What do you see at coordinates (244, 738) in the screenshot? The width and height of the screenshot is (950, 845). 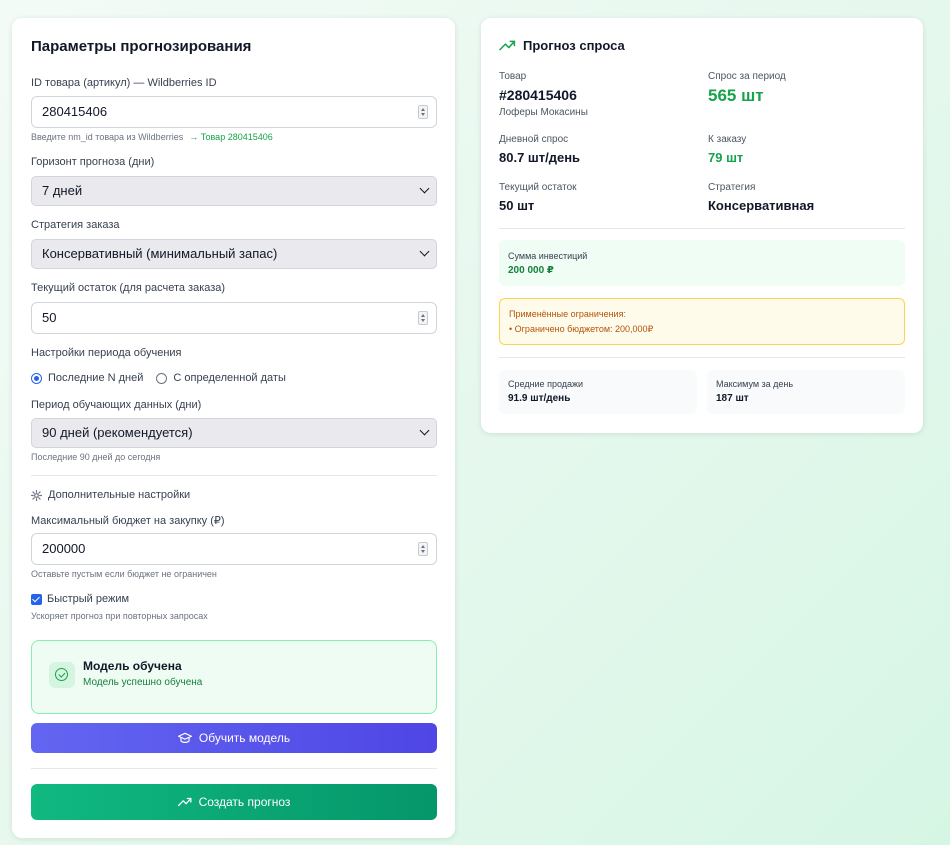 I see `train-model-label: Обучить модель` at bounding box center [244, 738].